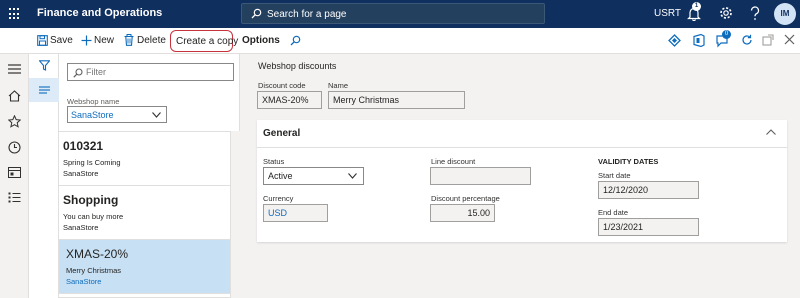  What do you see at coordinates (768, 40) in the screenshot?
I see `open-in-new-window-icon` at bounding box center [768, 40].